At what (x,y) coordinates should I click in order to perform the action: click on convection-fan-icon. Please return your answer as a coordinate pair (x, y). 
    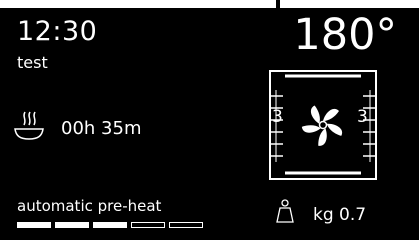
    Looking at the image, I should click on (322, 125).